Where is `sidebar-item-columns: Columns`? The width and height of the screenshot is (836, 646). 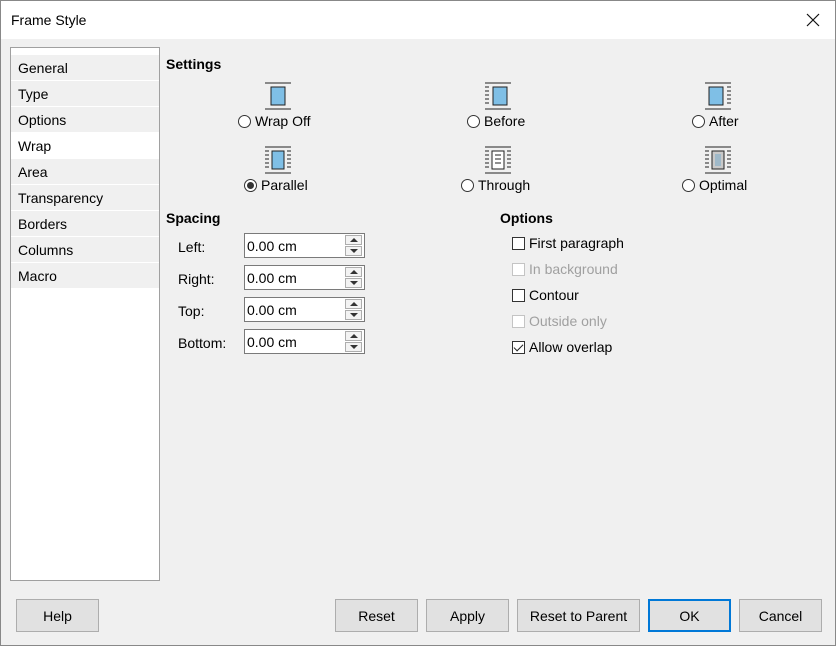 sidebar-item-columns: Columns is located at coordinates (85, 249).